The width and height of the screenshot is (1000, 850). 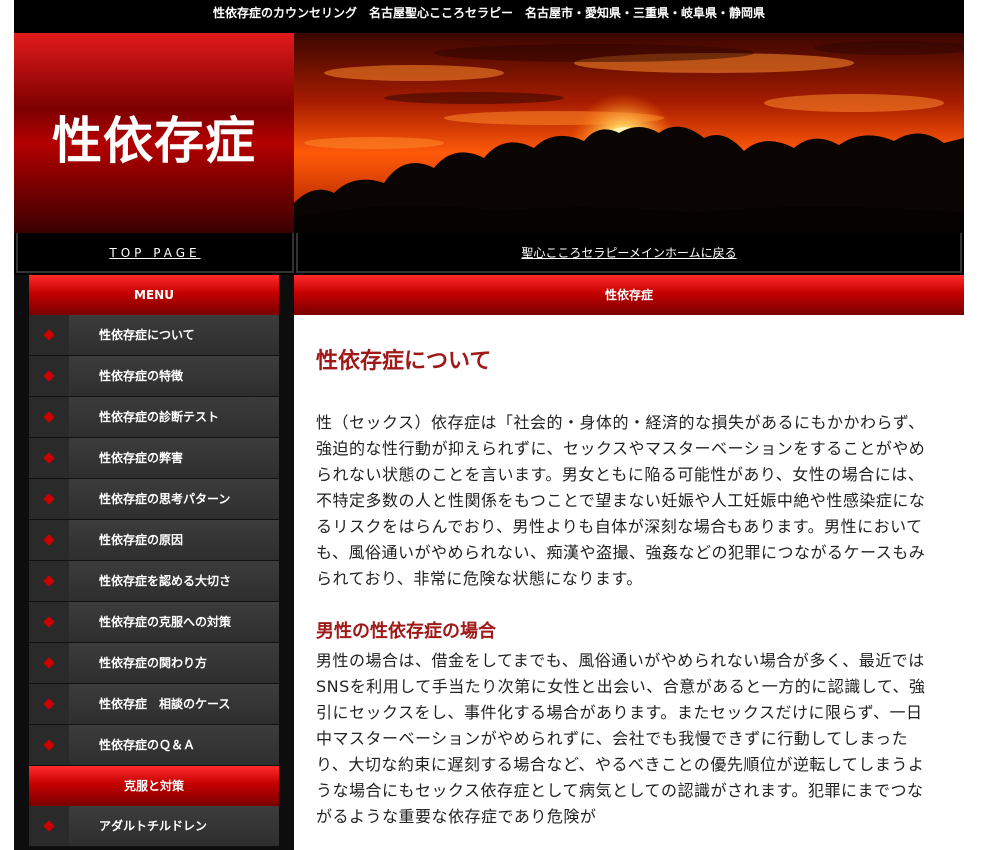 What do you see at coordinates (147, 745) in the screenshot?
I see `sidebar-item-label: 性依存症のＱ＆Ａ` at bounding box center [147, 745].